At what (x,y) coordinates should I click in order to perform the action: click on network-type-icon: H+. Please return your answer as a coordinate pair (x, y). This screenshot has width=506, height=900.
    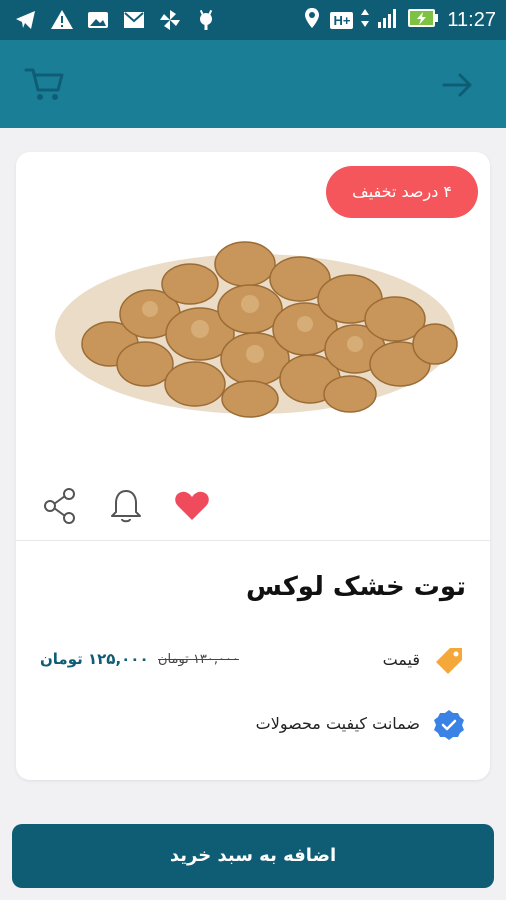
    Looking at the image, I should click on (342, 20).